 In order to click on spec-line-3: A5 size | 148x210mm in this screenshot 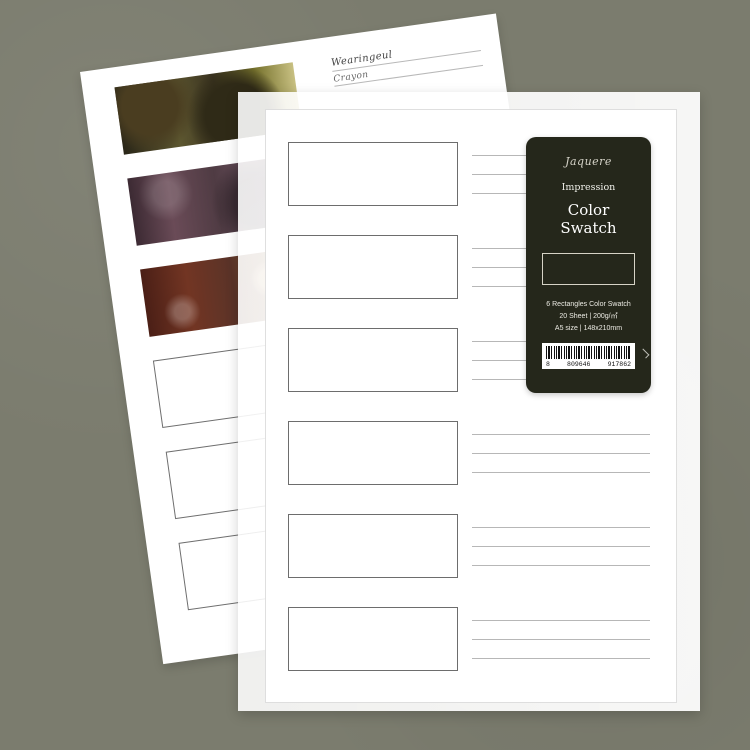, I will do `click(588, 328)`.